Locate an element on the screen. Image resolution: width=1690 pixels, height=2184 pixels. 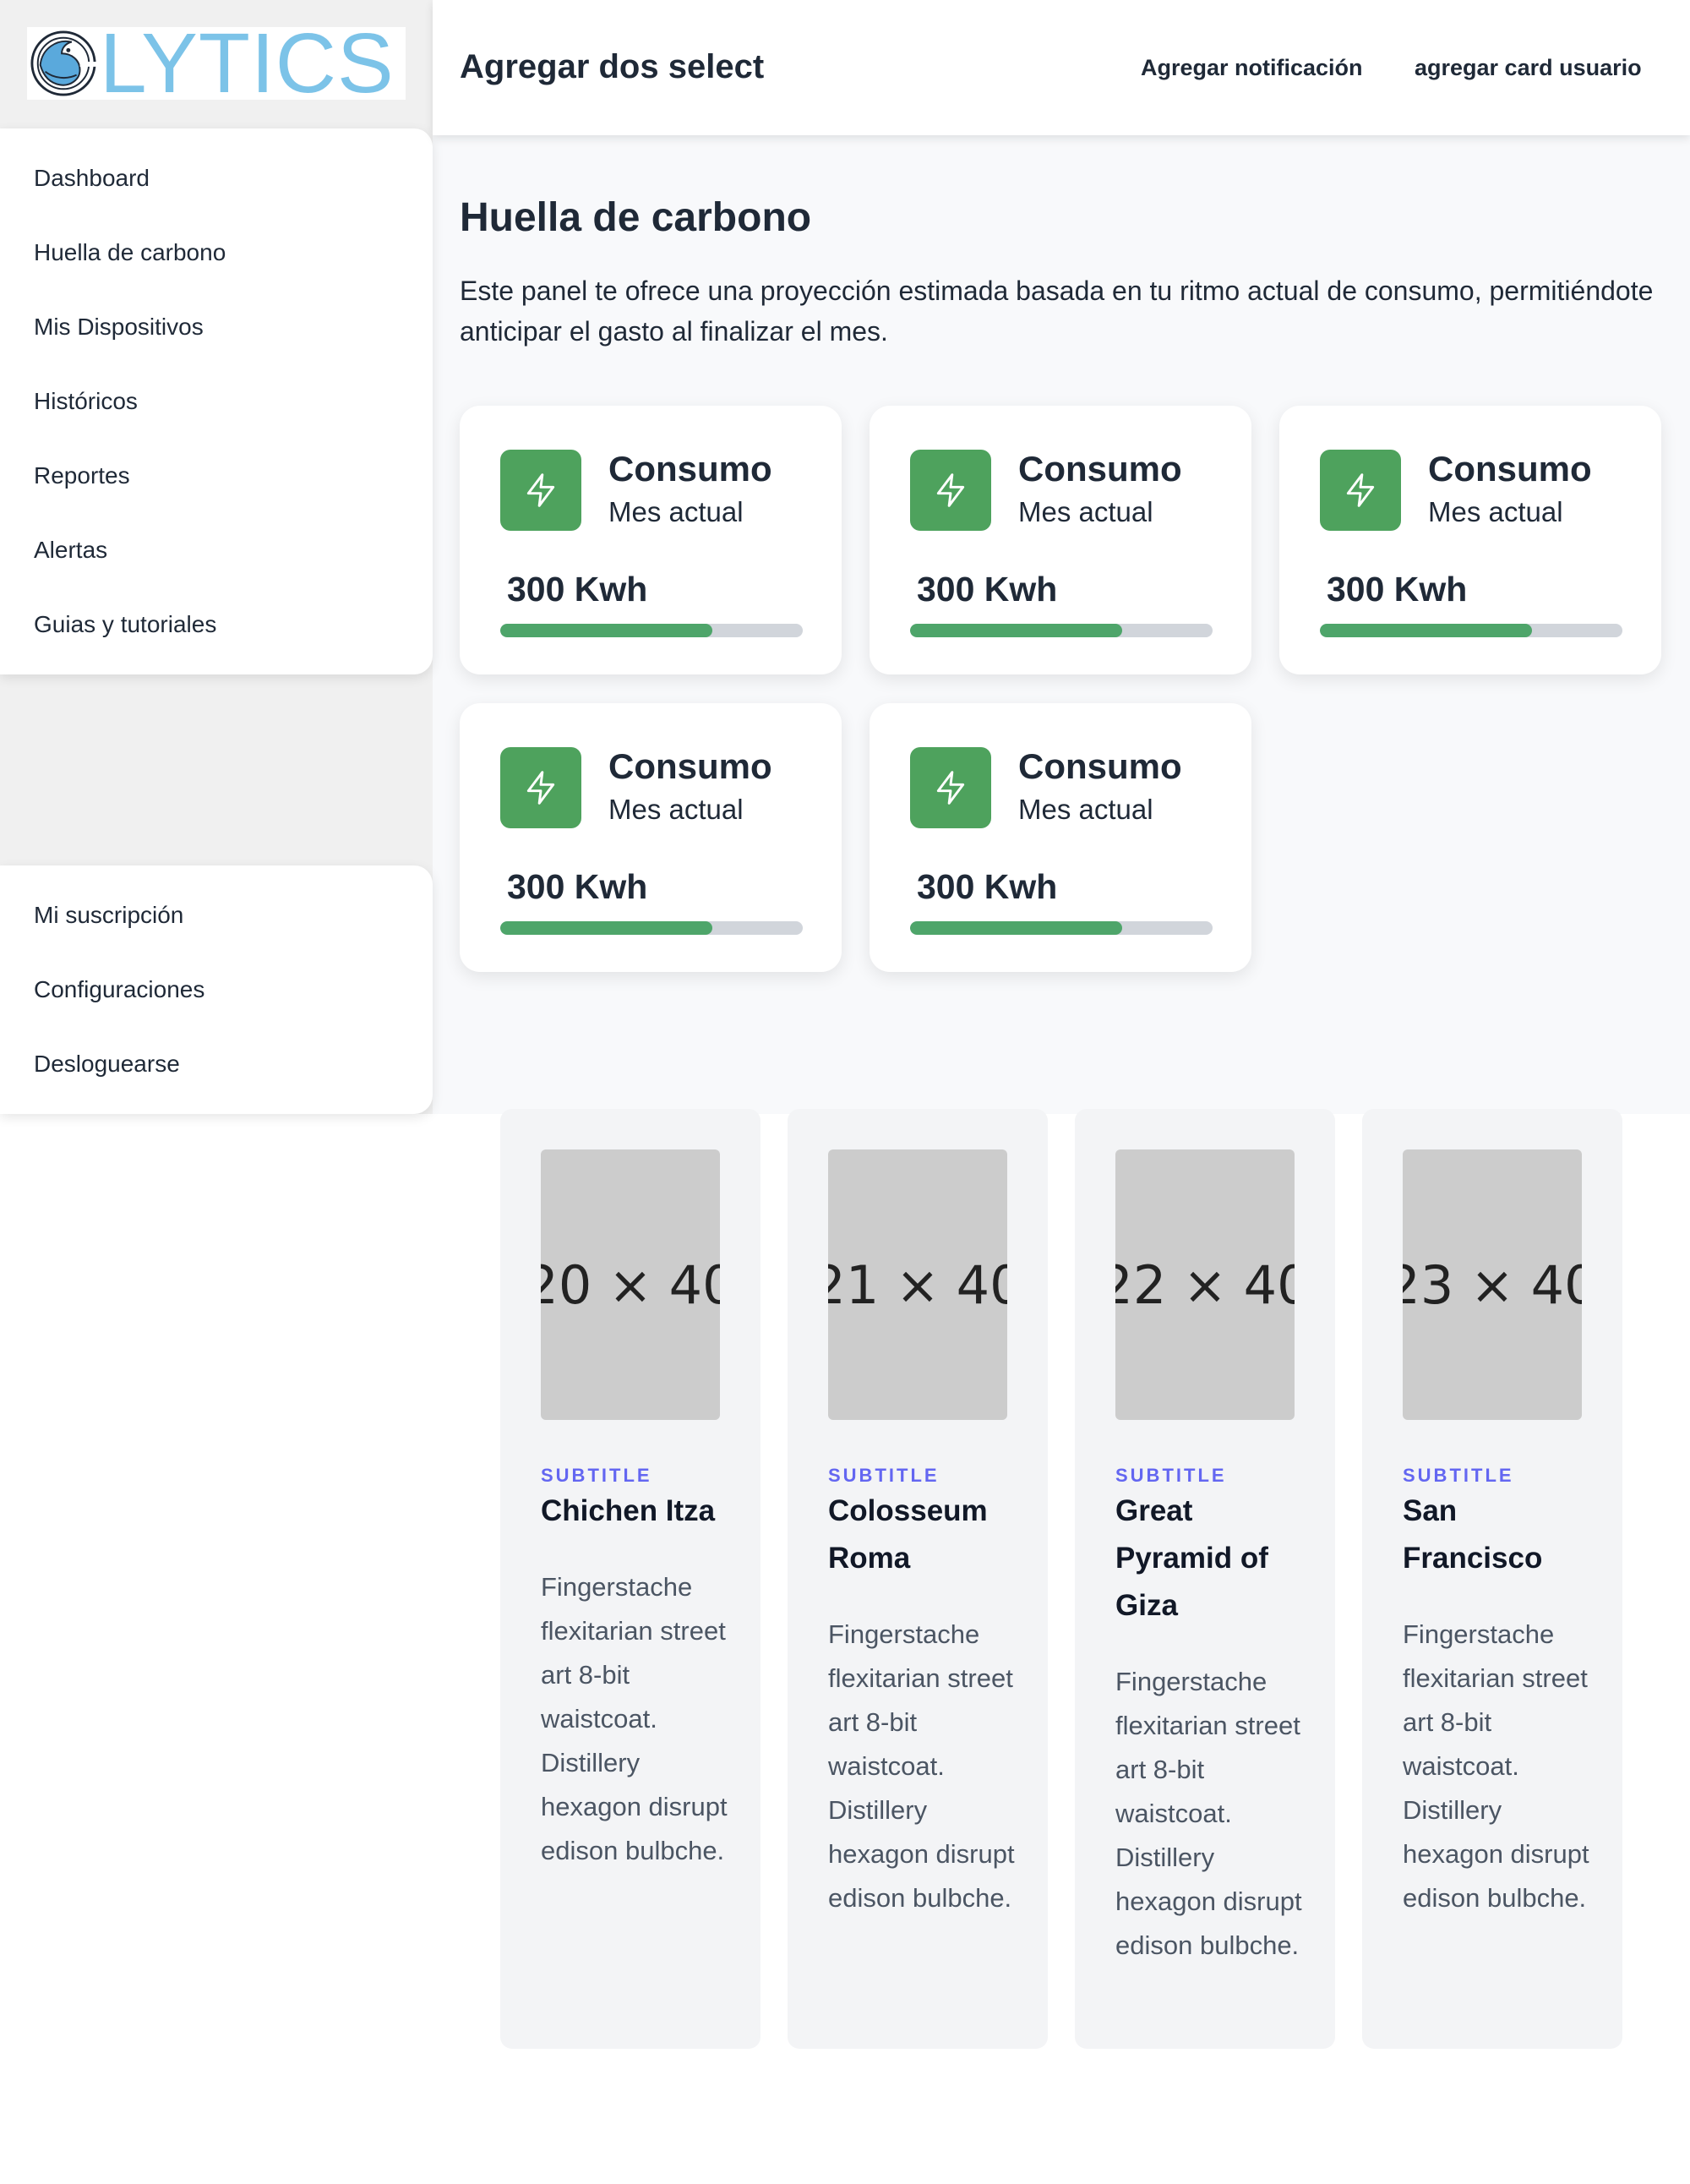
image-placeholder: 21 × 40 is located at coordinates (917, 1284).